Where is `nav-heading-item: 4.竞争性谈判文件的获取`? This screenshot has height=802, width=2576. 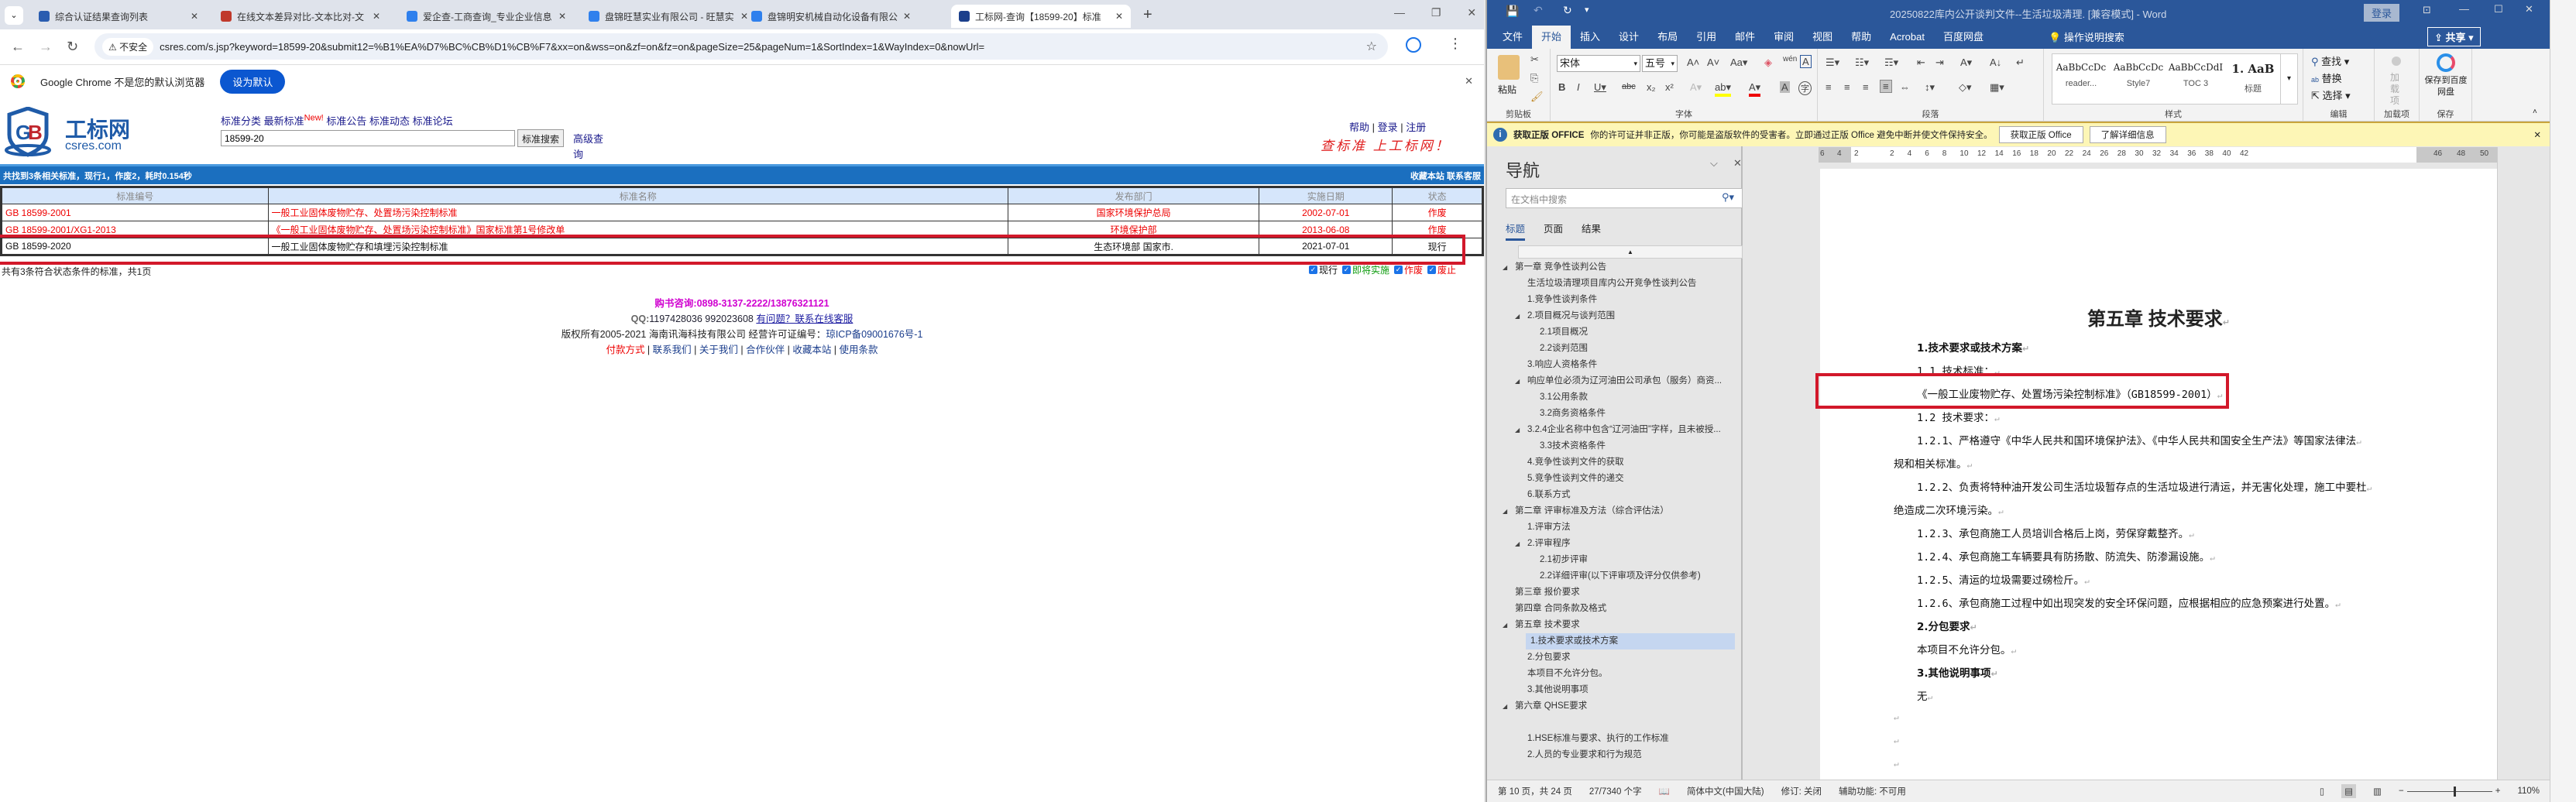
nav-heading-item: 4.竞争性谈判文件的获取 is located at coordinates (1611, 462).